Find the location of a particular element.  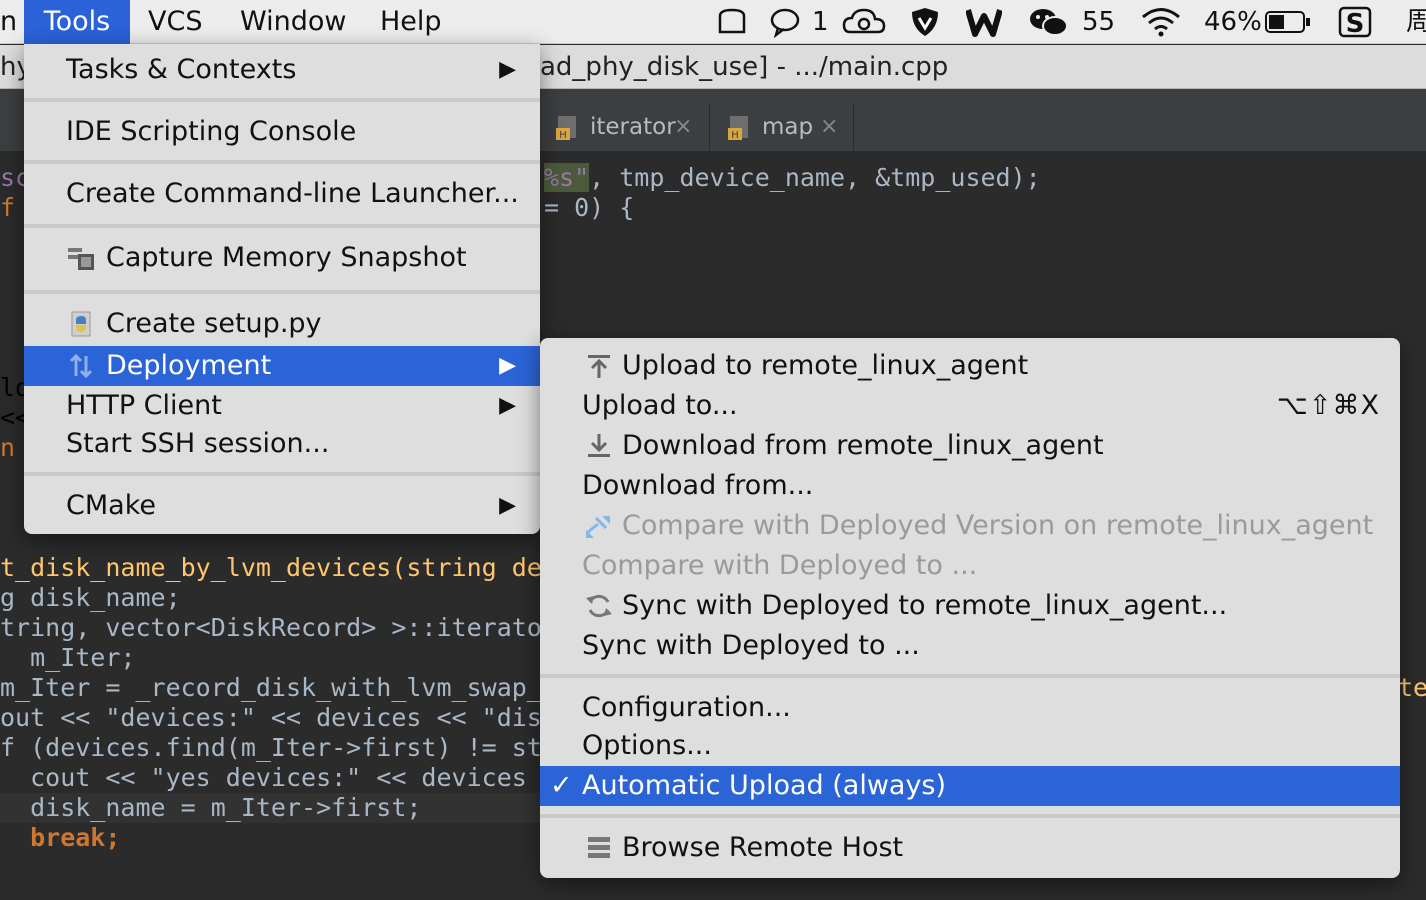

code-line: cout << "yes devices:" << devices << is located at coordinates (286, 777).